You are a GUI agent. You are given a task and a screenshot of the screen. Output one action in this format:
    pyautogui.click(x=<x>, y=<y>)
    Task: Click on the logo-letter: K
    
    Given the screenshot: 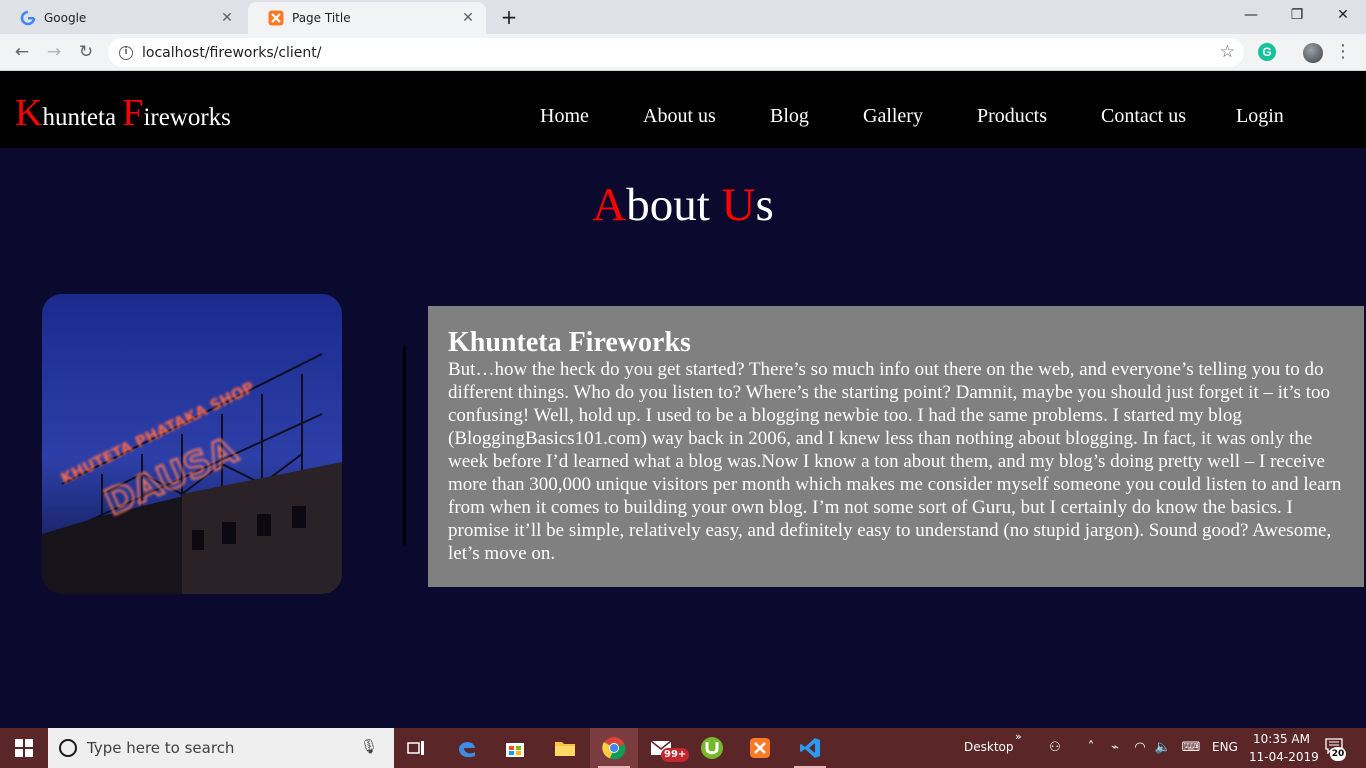 What is the action you would take?
    pyautogui.click(x=29, y=113)
    